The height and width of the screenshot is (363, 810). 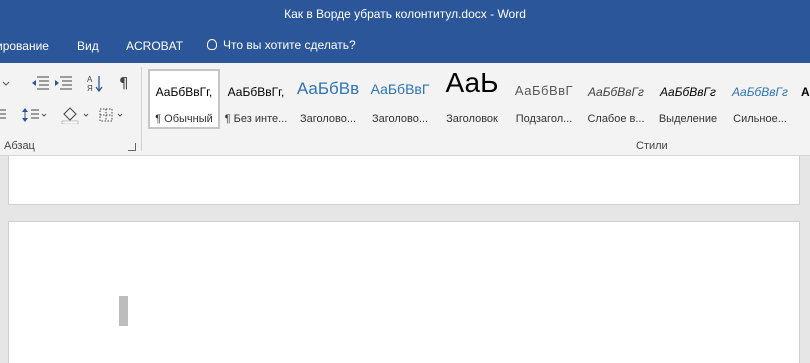 I want to click on tab-acrobat: ACROBAT, so click(x=154, y=46).